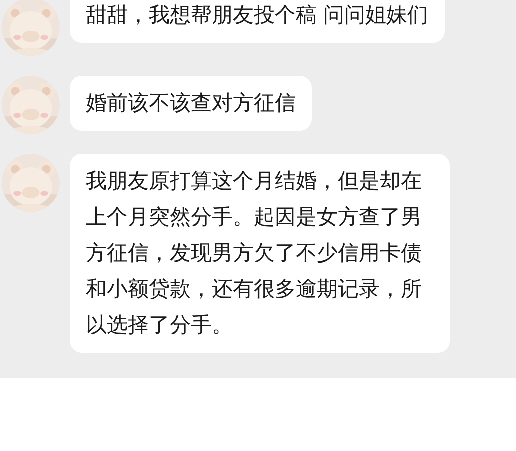  What do you see at coordinates (191, 103) in the screenshot?
I see `message-text: 婚前该不该查对方征信` at bounding box center [191, 103].